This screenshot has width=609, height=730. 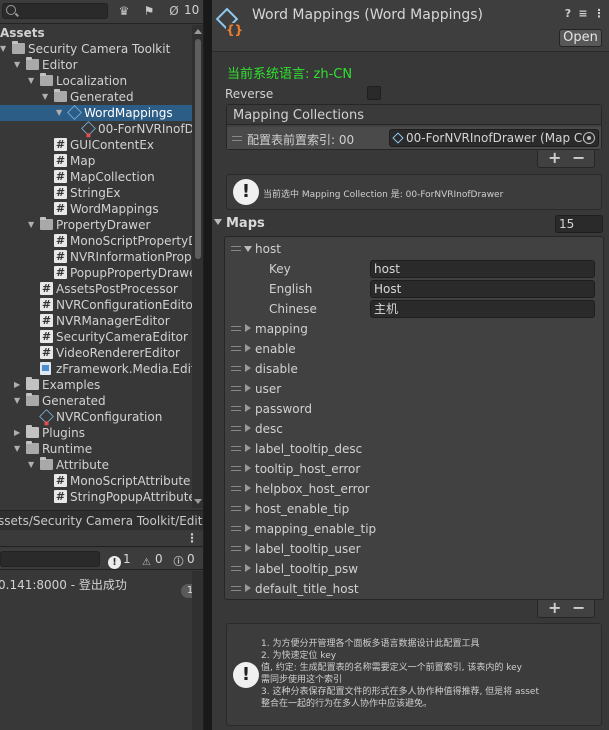 I want to click on more-options-icon: ⋮, so click(x=599, y=14).